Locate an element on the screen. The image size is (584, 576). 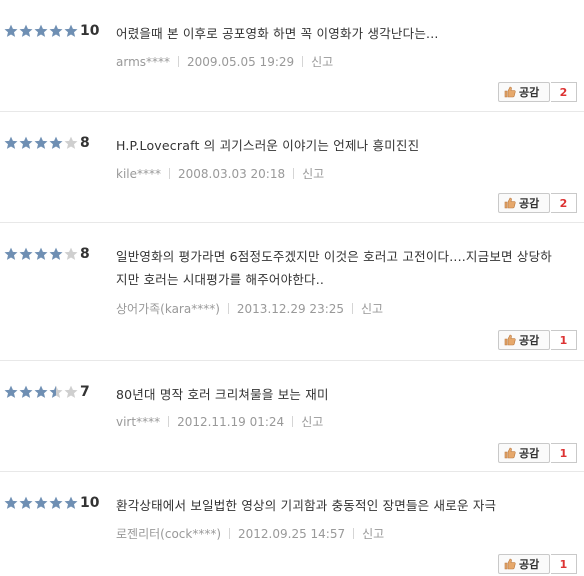
review-text: 80년대 명작 호러 크리쳐물을 보는 재미 is located at coordinates (222, 394).